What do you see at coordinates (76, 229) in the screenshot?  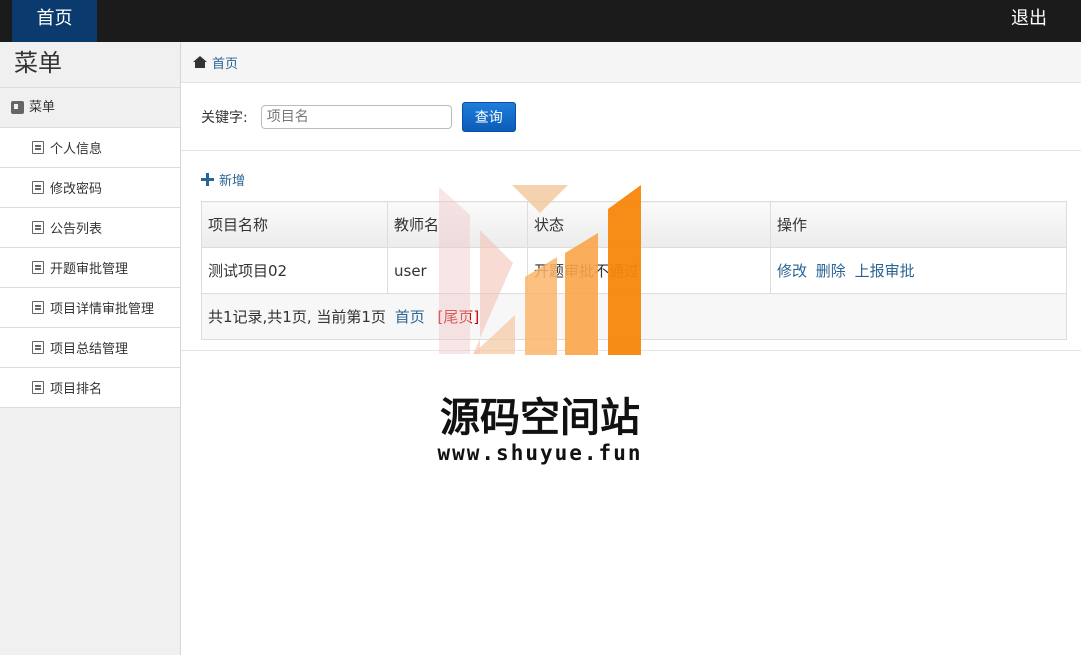 I see `sidebar-item-label: 公告列表` at bounding box center [76, 229].